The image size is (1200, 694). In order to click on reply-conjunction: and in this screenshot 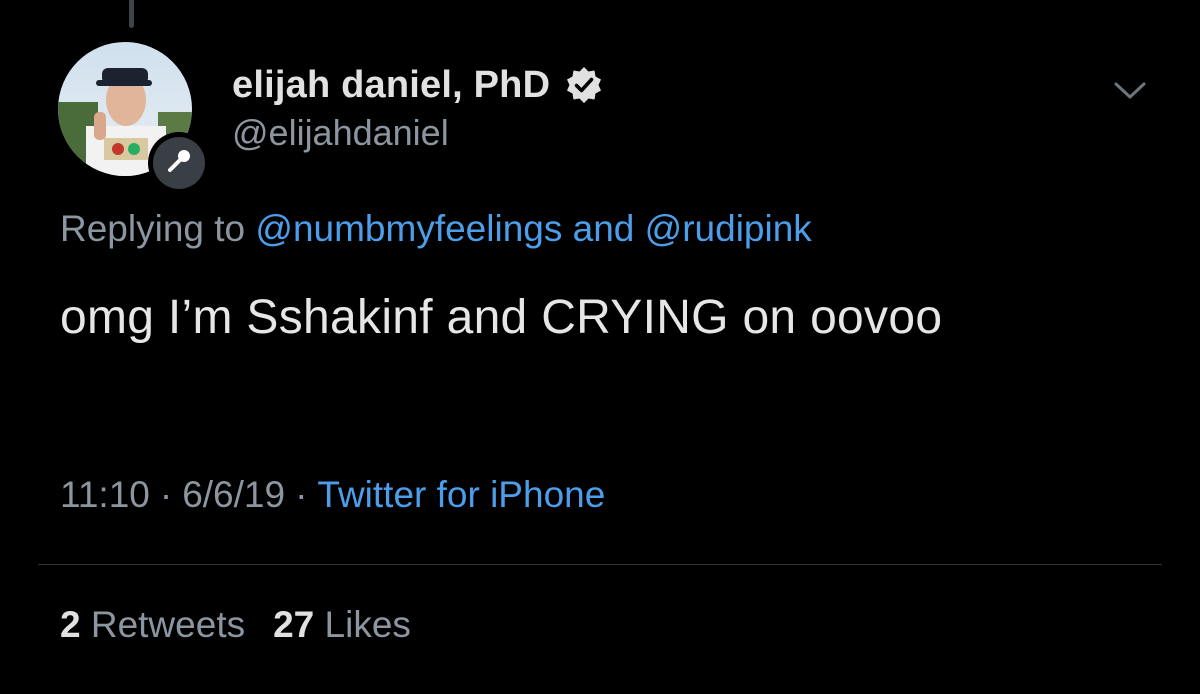, I will do `click(604, 228)`.